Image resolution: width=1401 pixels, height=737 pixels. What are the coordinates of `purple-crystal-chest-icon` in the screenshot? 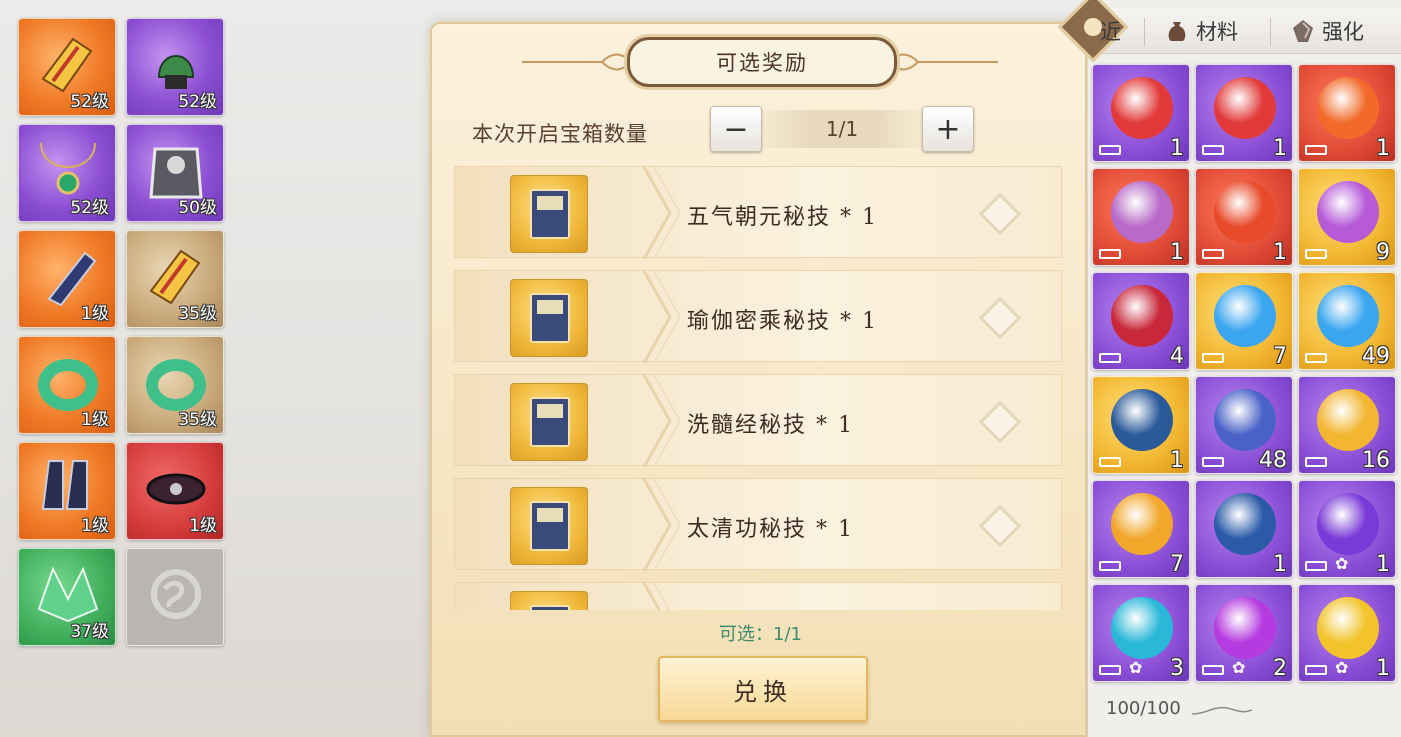 It's located at (1348, 212).